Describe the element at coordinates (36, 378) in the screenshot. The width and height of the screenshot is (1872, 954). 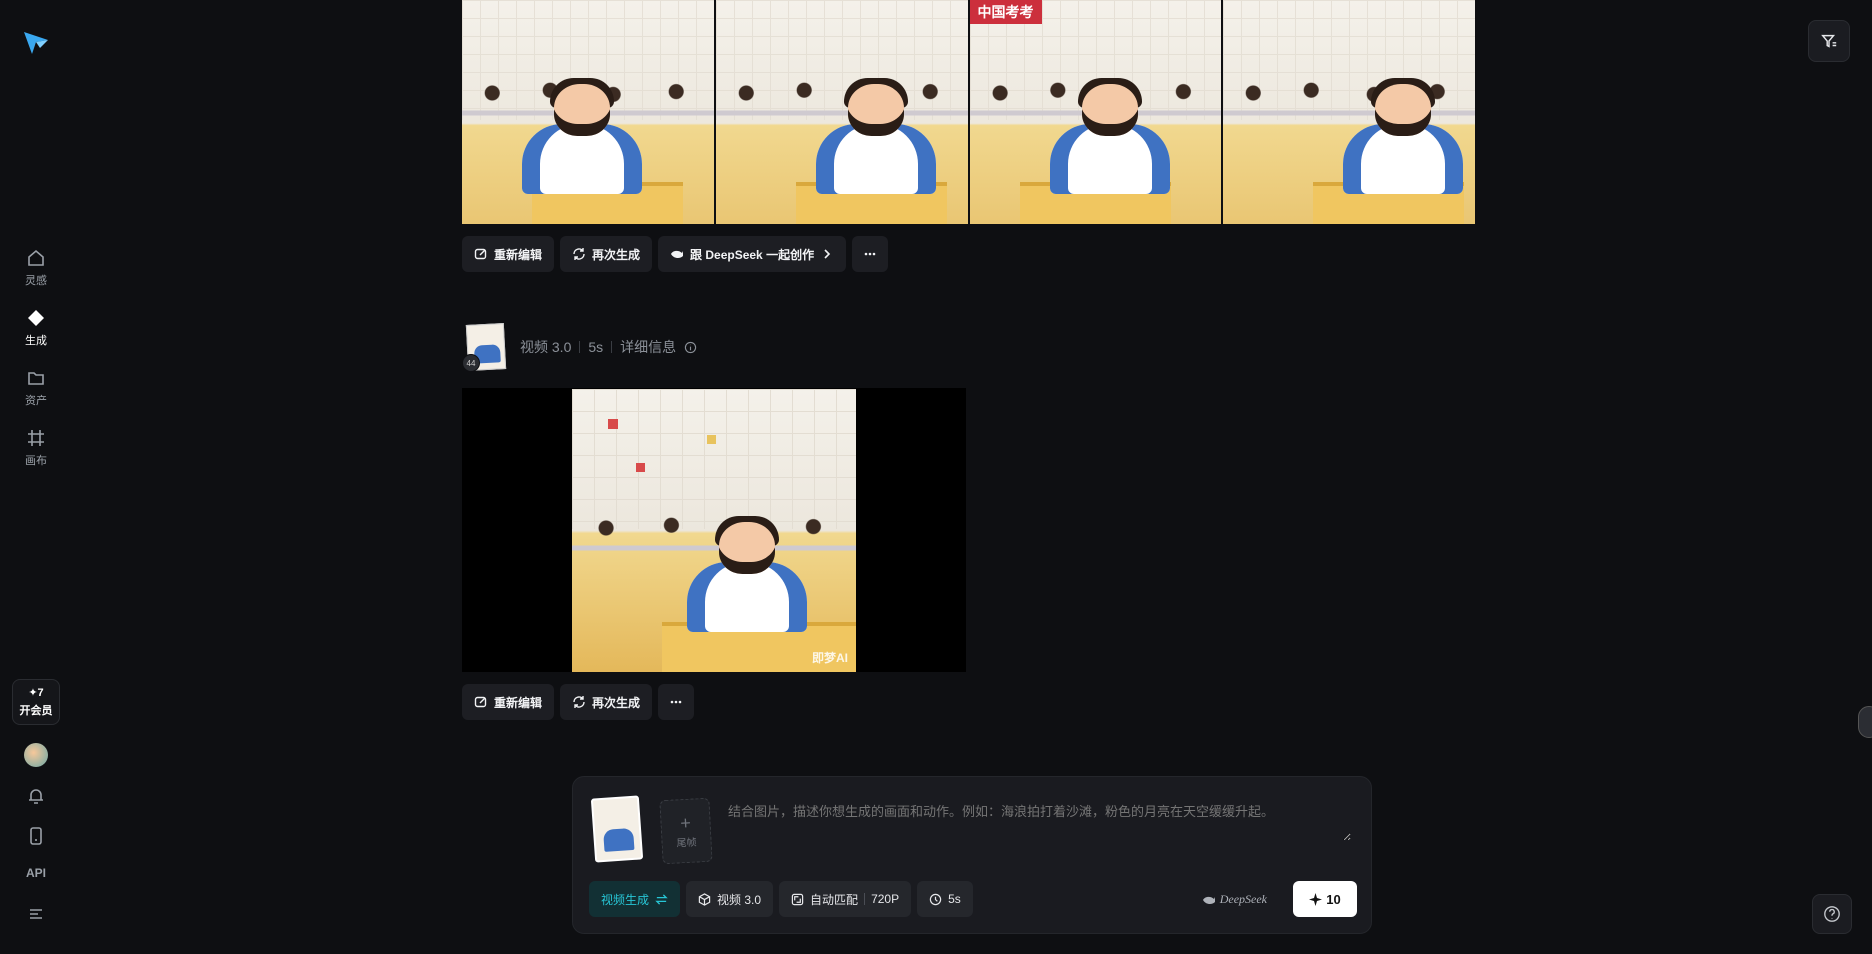
I see `folder-icon` at that location.